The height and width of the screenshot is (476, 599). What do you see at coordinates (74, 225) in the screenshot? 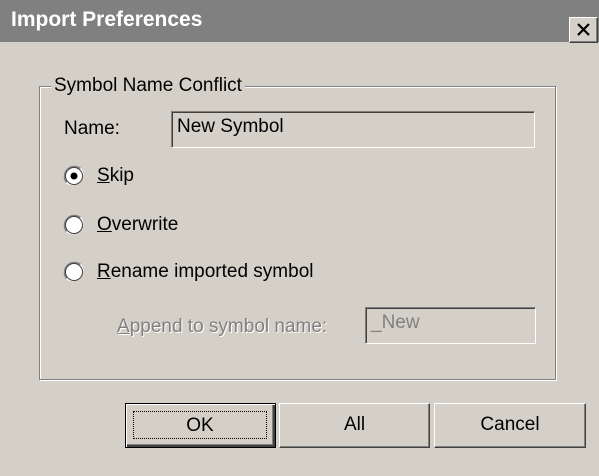
I see `overwrite-radio-button` at bounding box center [74, 225].